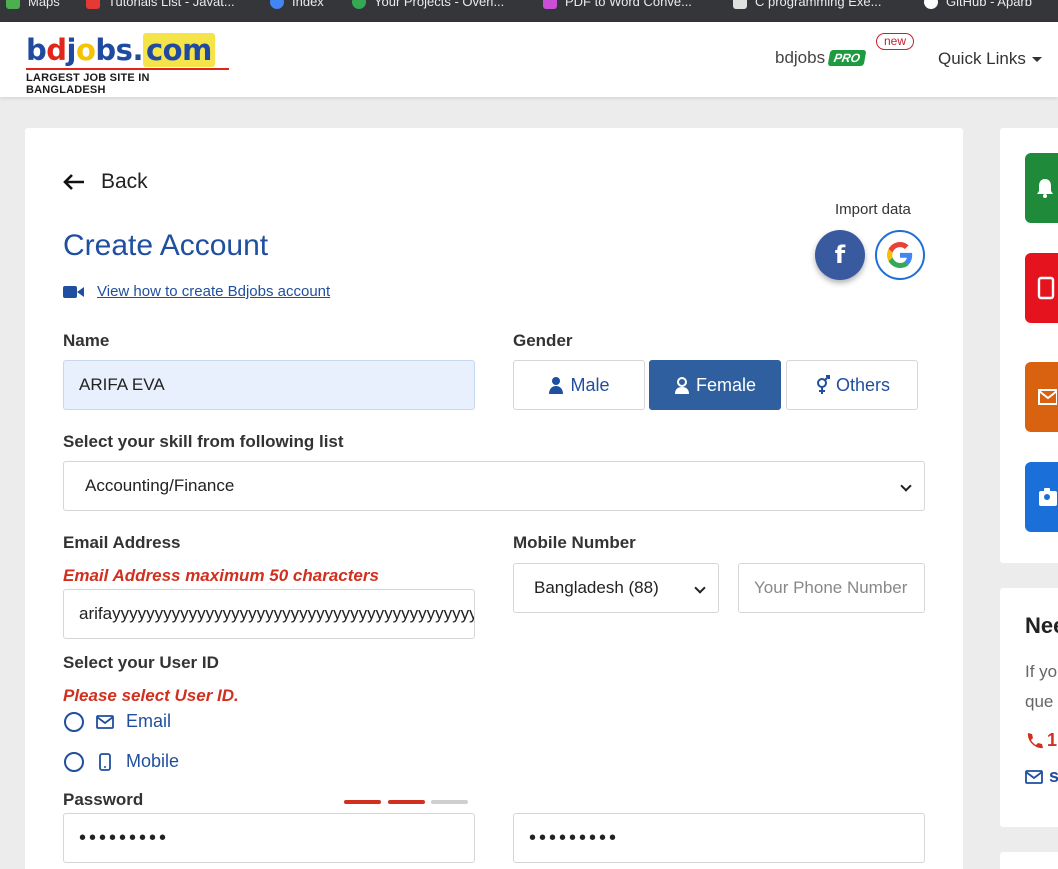 The image size is (1058, 869). Describe the element at coordinates (1046, 288) in the screenshot. I see `mobile-icon` at that location.